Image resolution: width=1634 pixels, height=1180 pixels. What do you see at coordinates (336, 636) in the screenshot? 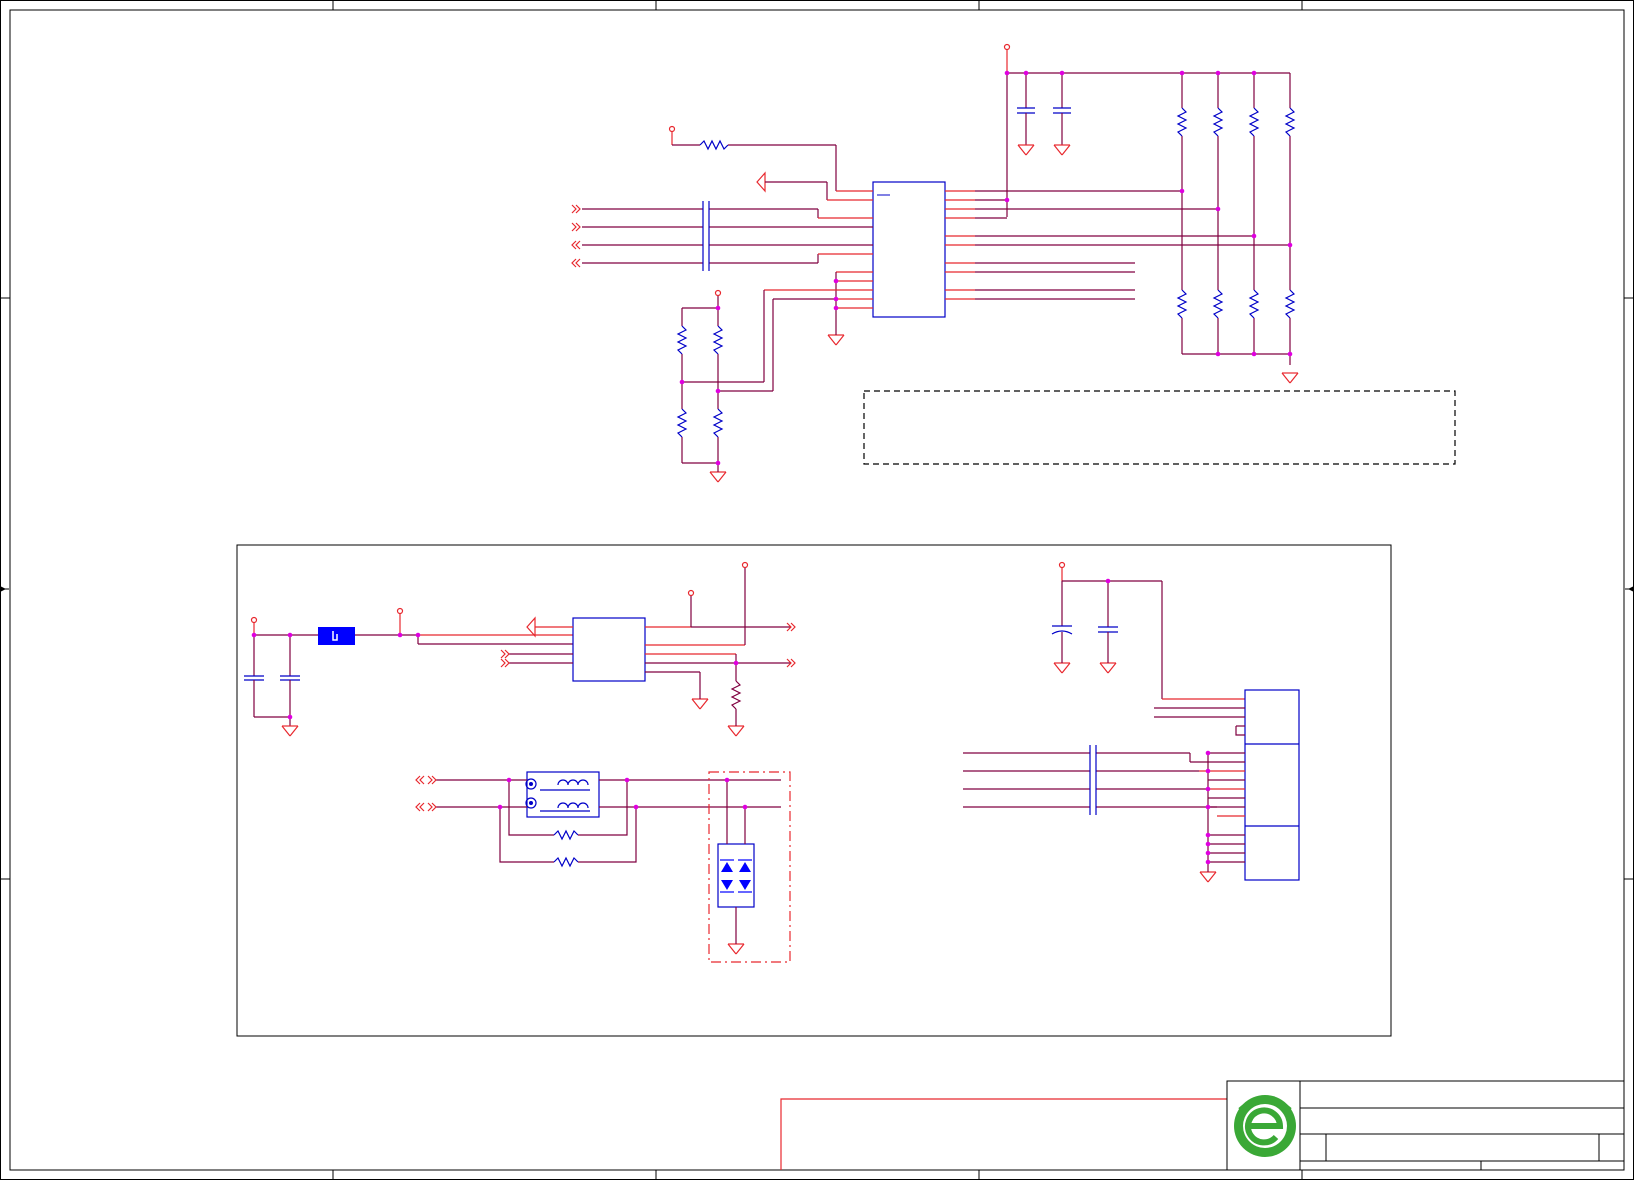
I see `ferrite-bead-icon` at bounding box center [336, 636].